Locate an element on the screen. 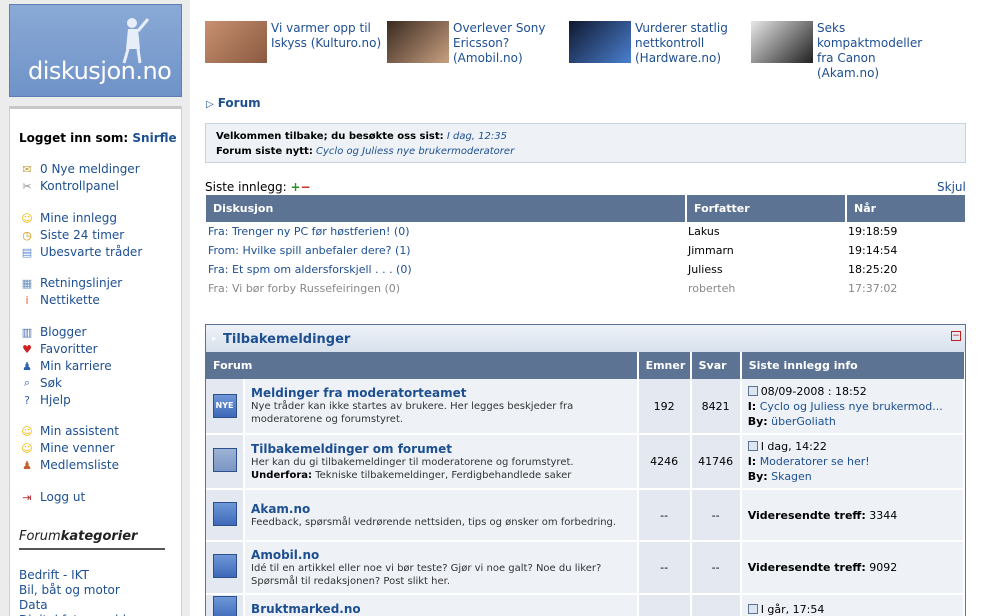 The image size is (1002, 616). last-post-topic-link: Moderatorer se her! is located at coordinates (815, 461).